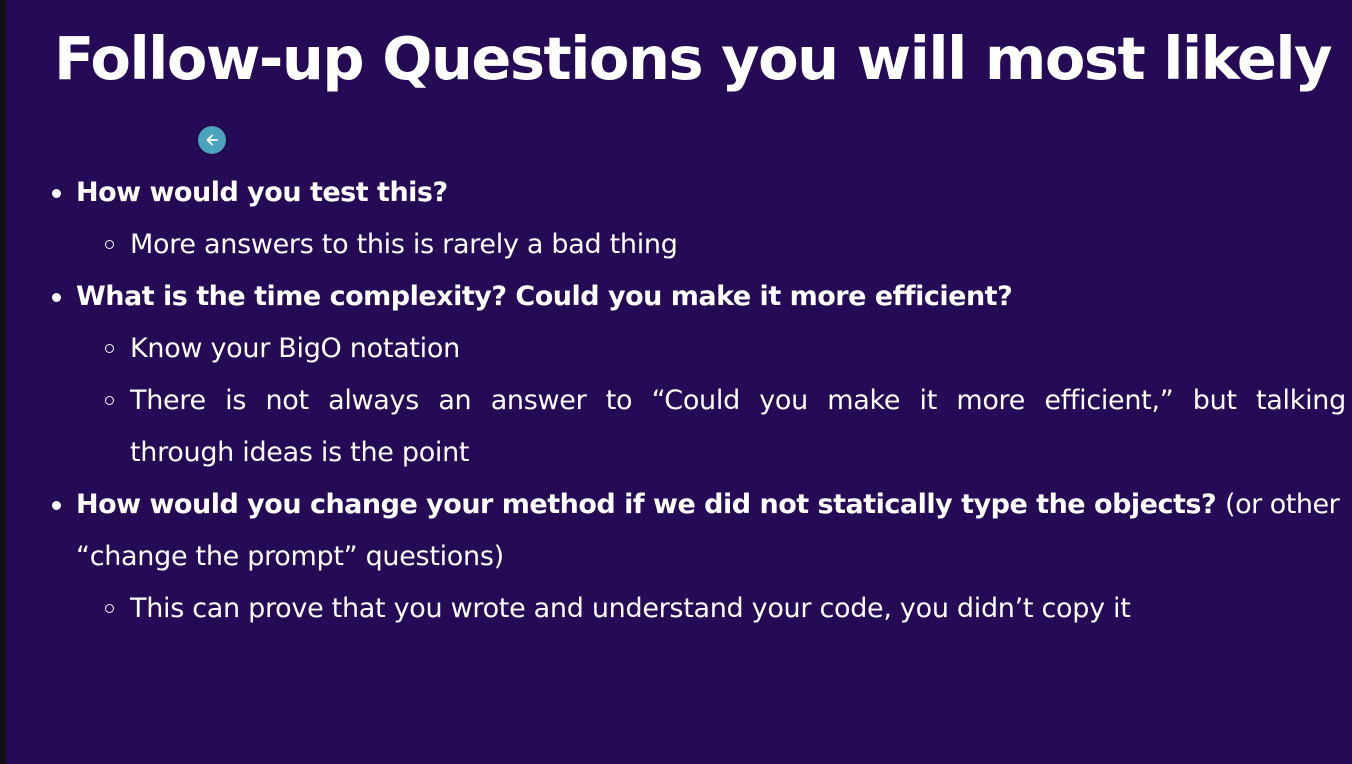 The image size is (1352, 764). I want to click on word: you, so click(783, 400).